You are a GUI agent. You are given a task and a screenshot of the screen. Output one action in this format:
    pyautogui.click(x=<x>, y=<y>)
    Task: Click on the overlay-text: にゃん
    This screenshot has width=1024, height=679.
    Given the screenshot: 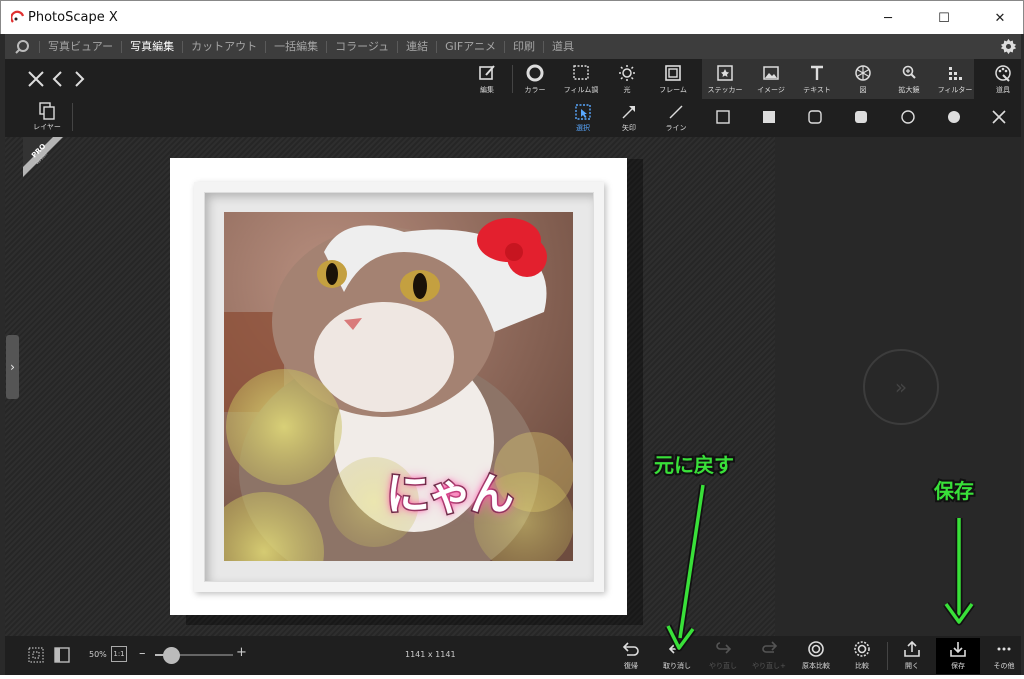 What is the action you would take?
    pyautogui.click(x=450, y=490)
    